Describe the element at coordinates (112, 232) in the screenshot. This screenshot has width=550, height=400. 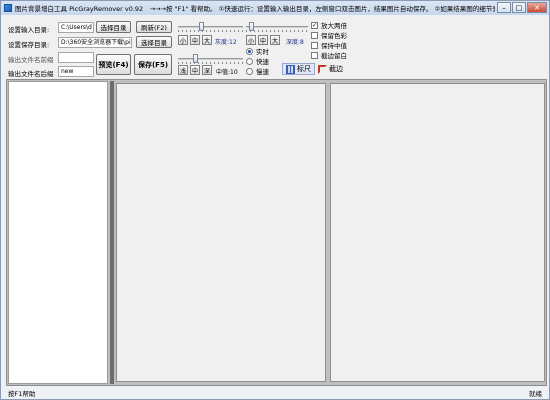
I see `pane-splitter` at that location.